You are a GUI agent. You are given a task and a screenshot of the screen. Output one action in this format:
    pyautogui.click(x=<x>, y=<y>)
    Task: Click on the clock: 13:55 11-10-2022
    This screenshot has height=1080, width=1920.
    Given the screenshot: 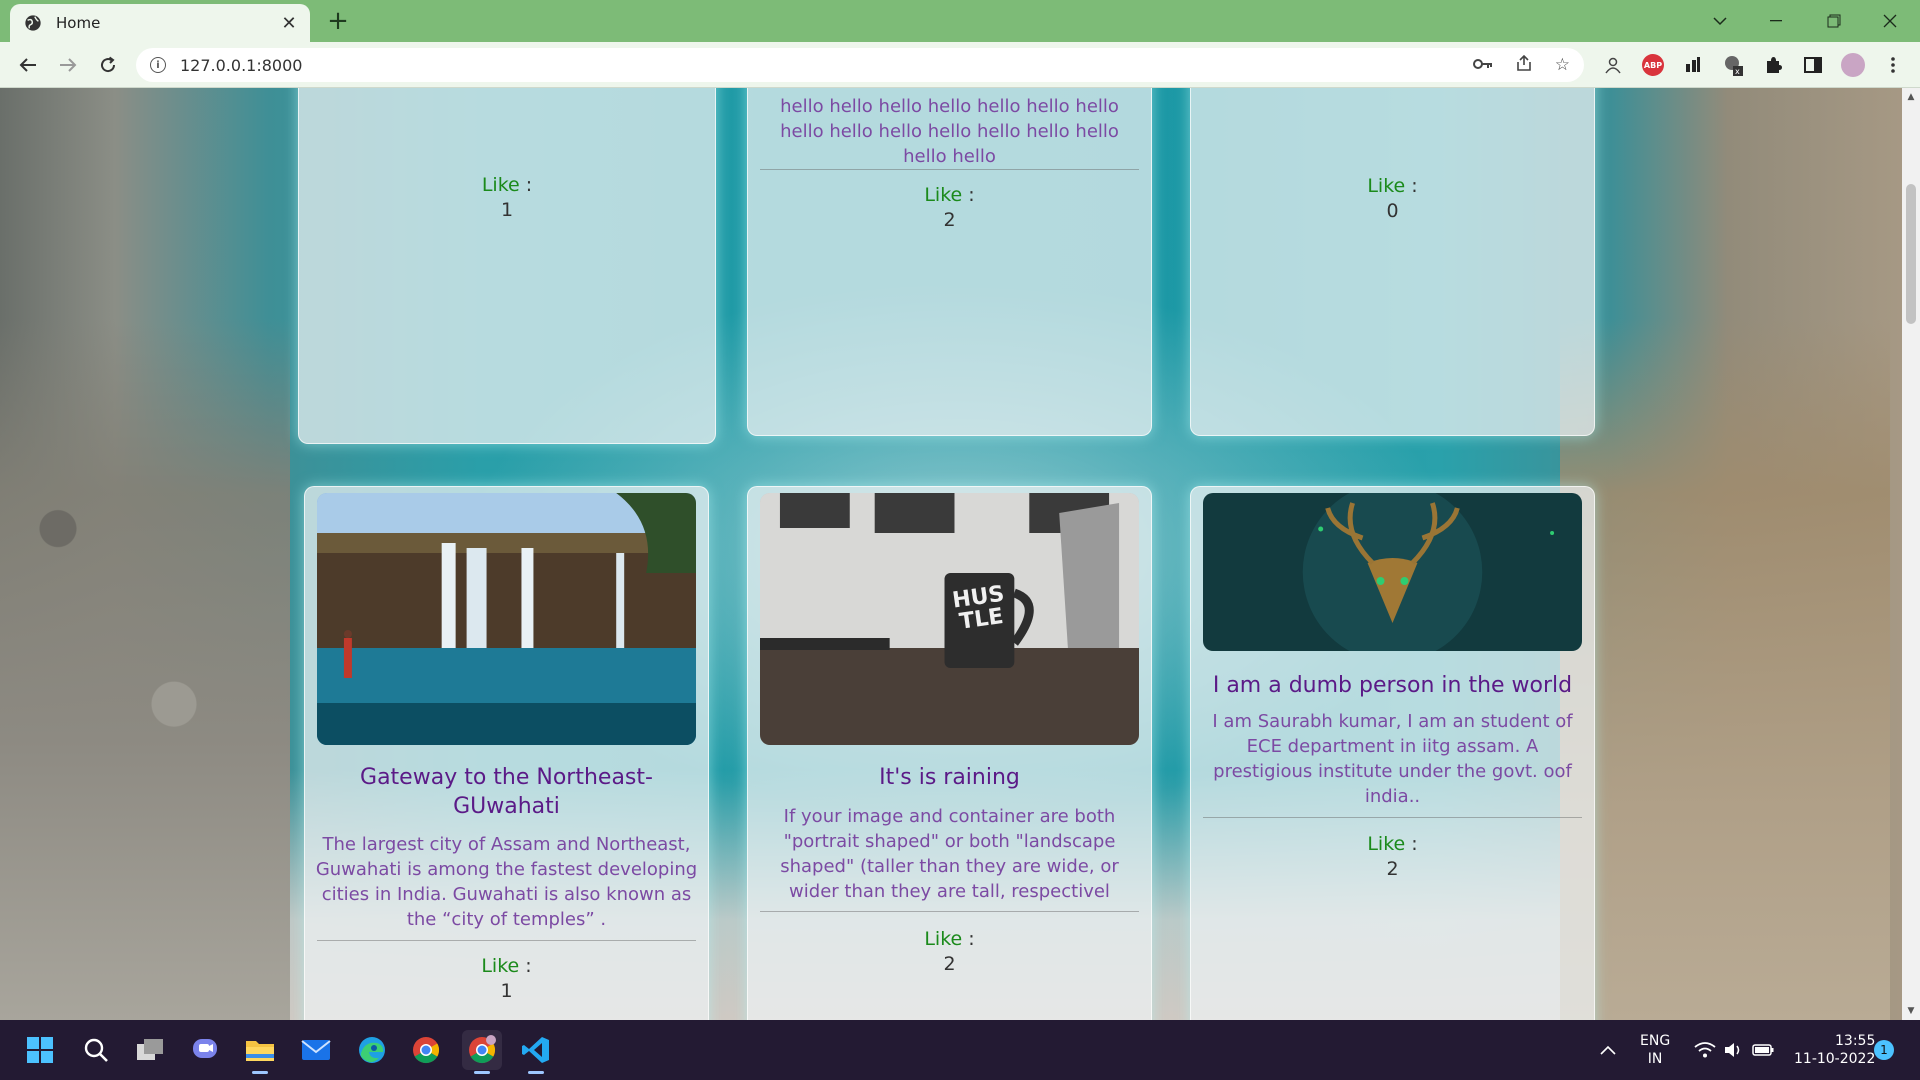 What is the action you would take?
    pyautogui.click(x=1834, y=1050)
    